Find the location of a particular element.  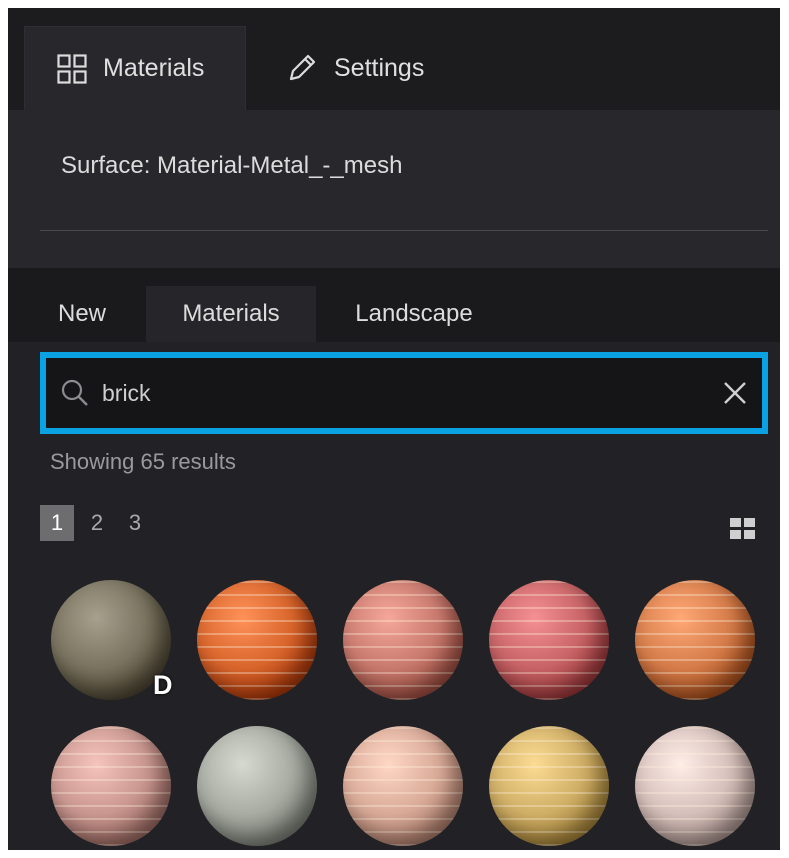

divider is located at coordinates (404, 230).